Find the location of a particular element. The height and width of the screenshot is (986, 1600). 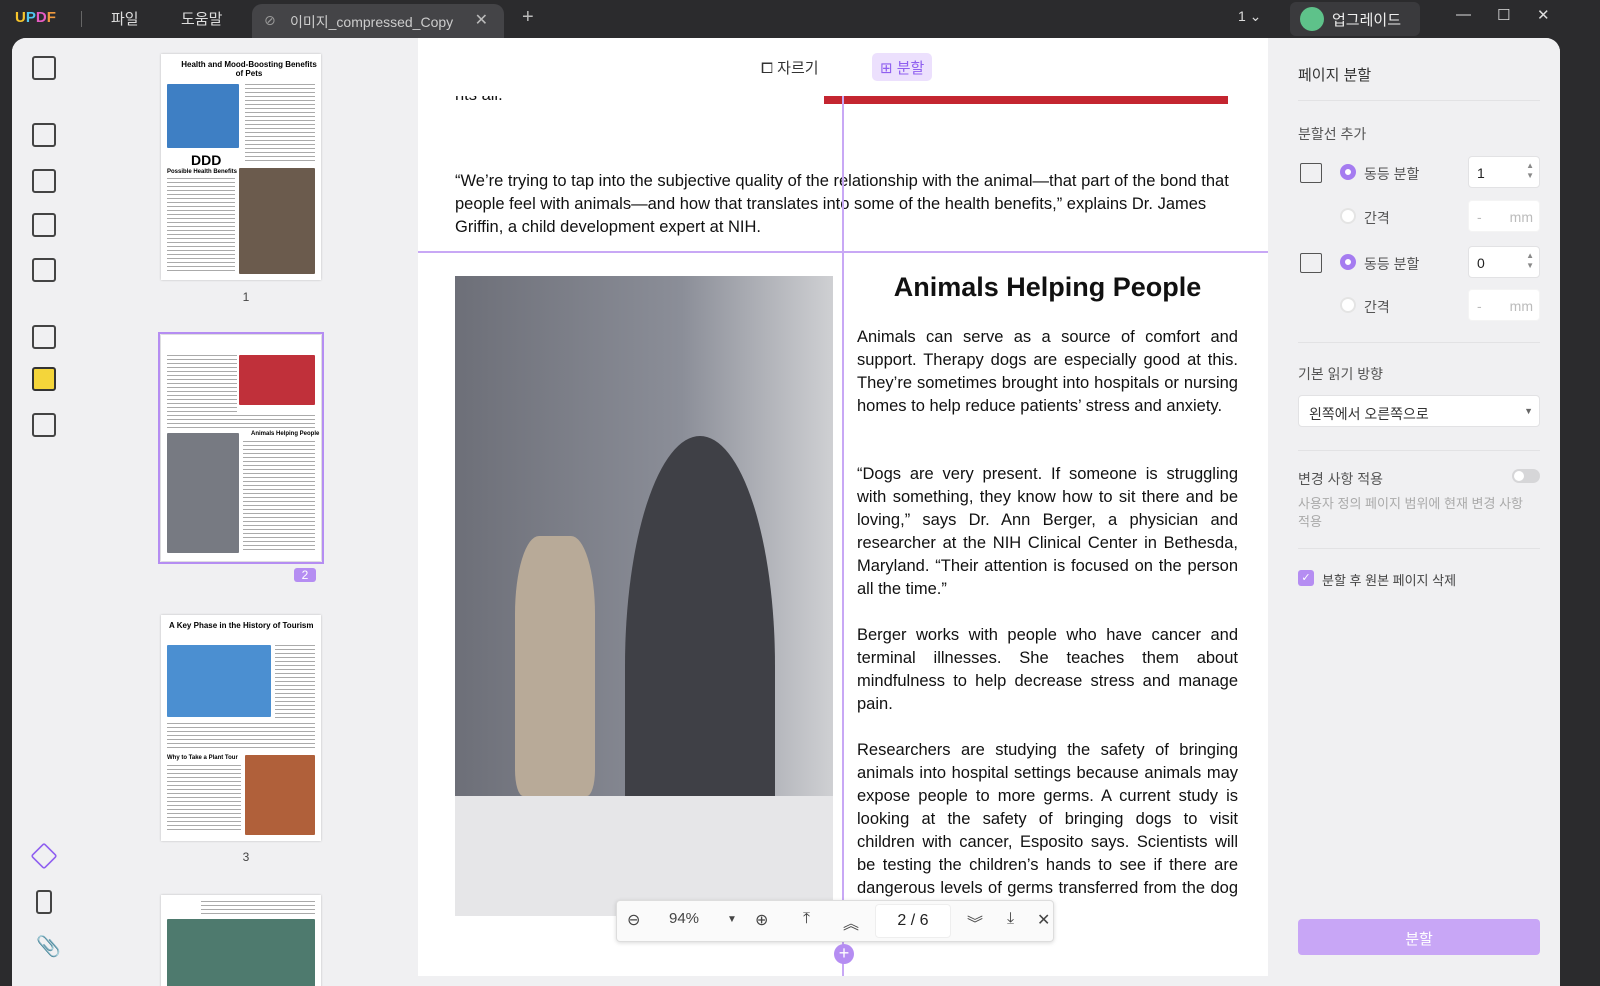

minimize-button: — is located at coordinates (1463, 14).